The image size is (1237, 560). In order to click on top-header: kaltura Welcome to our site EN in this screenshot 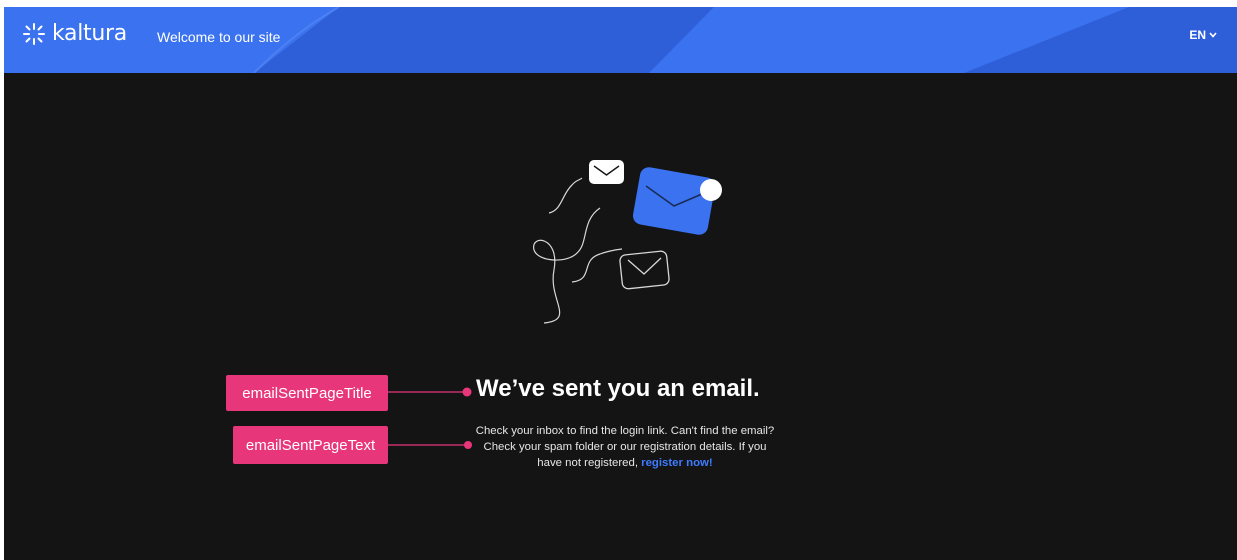, I will do `click(620, 40)`.